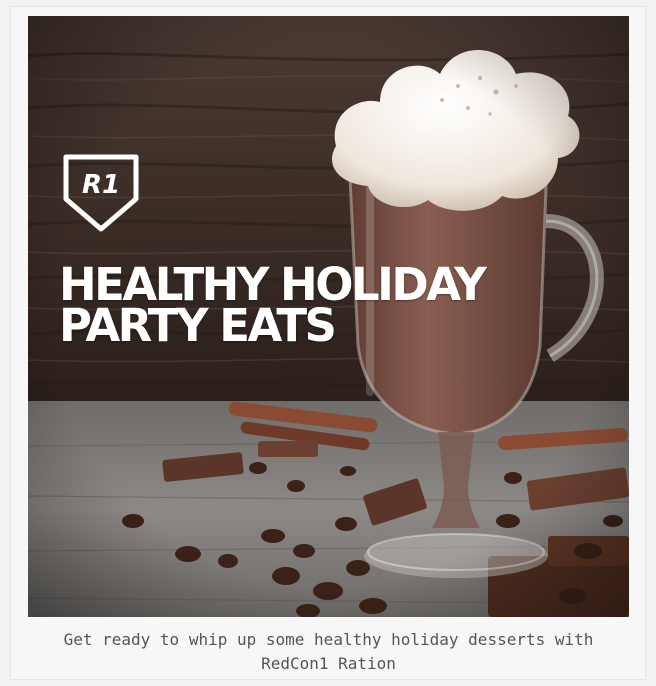  I want to click on headline-line-2: PARTY EATS, so click(198, 325).